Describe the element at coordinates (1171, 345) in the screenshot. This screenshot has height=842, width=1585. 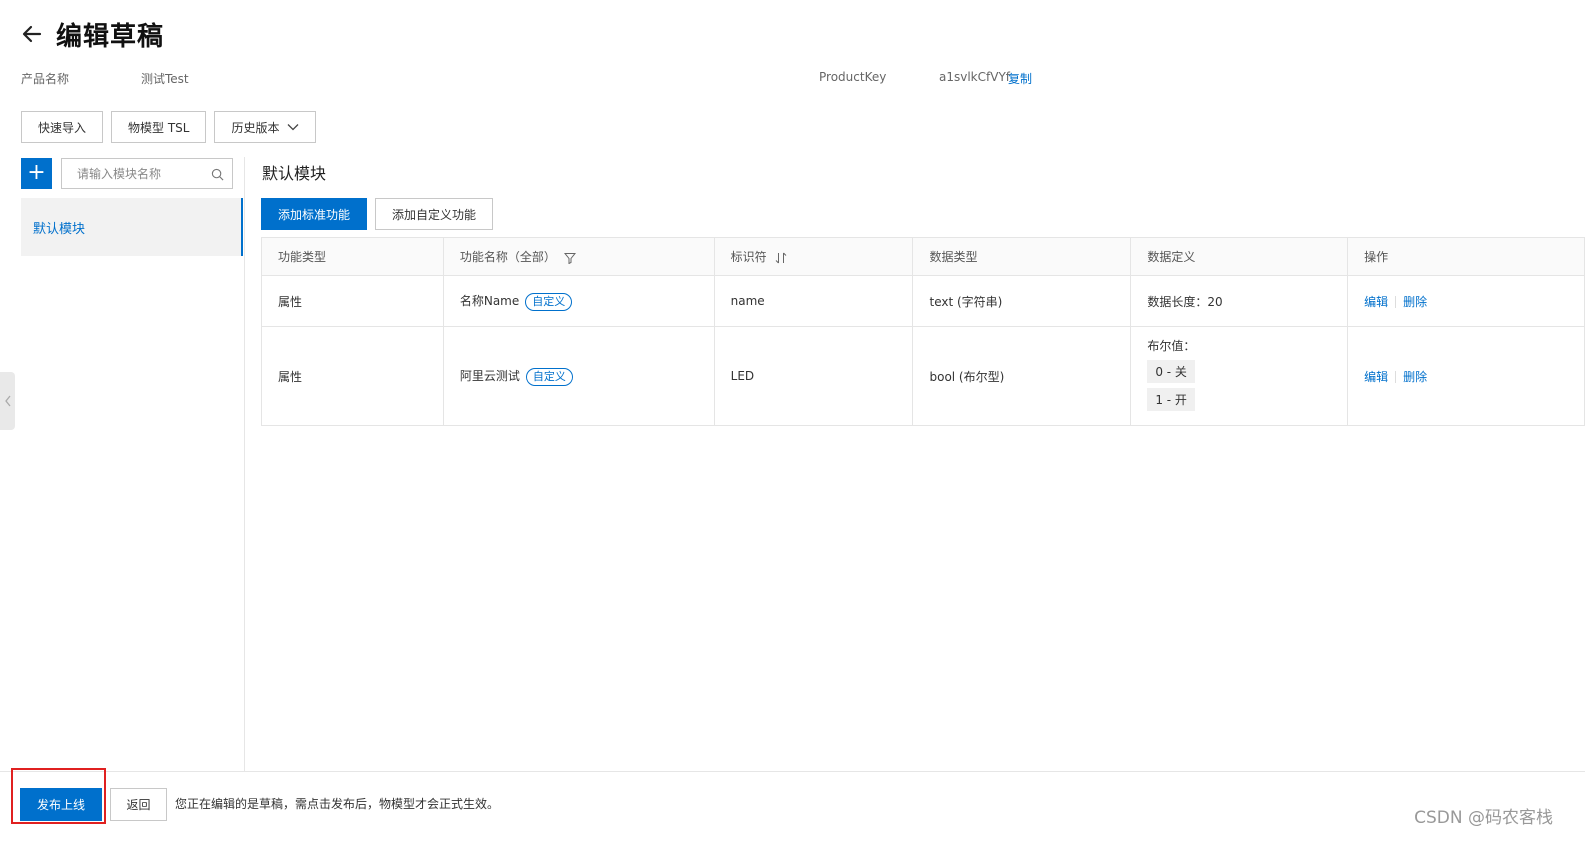
I see `bool-label: 布尔值：` at that location.